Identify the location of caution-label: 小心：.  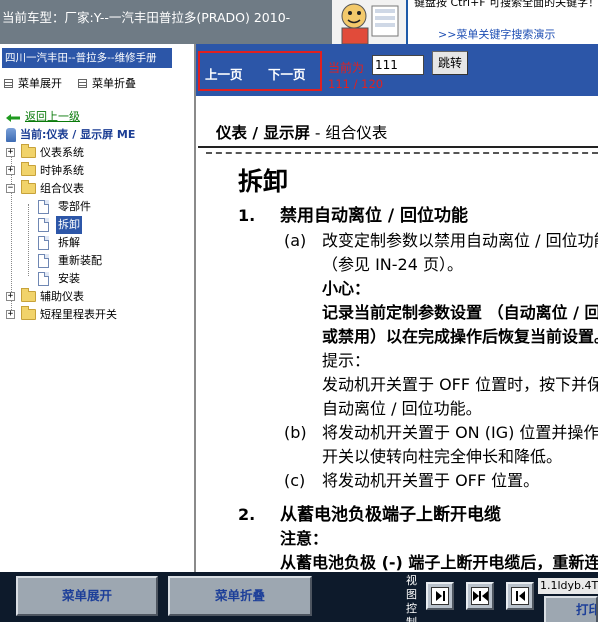
(346, 288).